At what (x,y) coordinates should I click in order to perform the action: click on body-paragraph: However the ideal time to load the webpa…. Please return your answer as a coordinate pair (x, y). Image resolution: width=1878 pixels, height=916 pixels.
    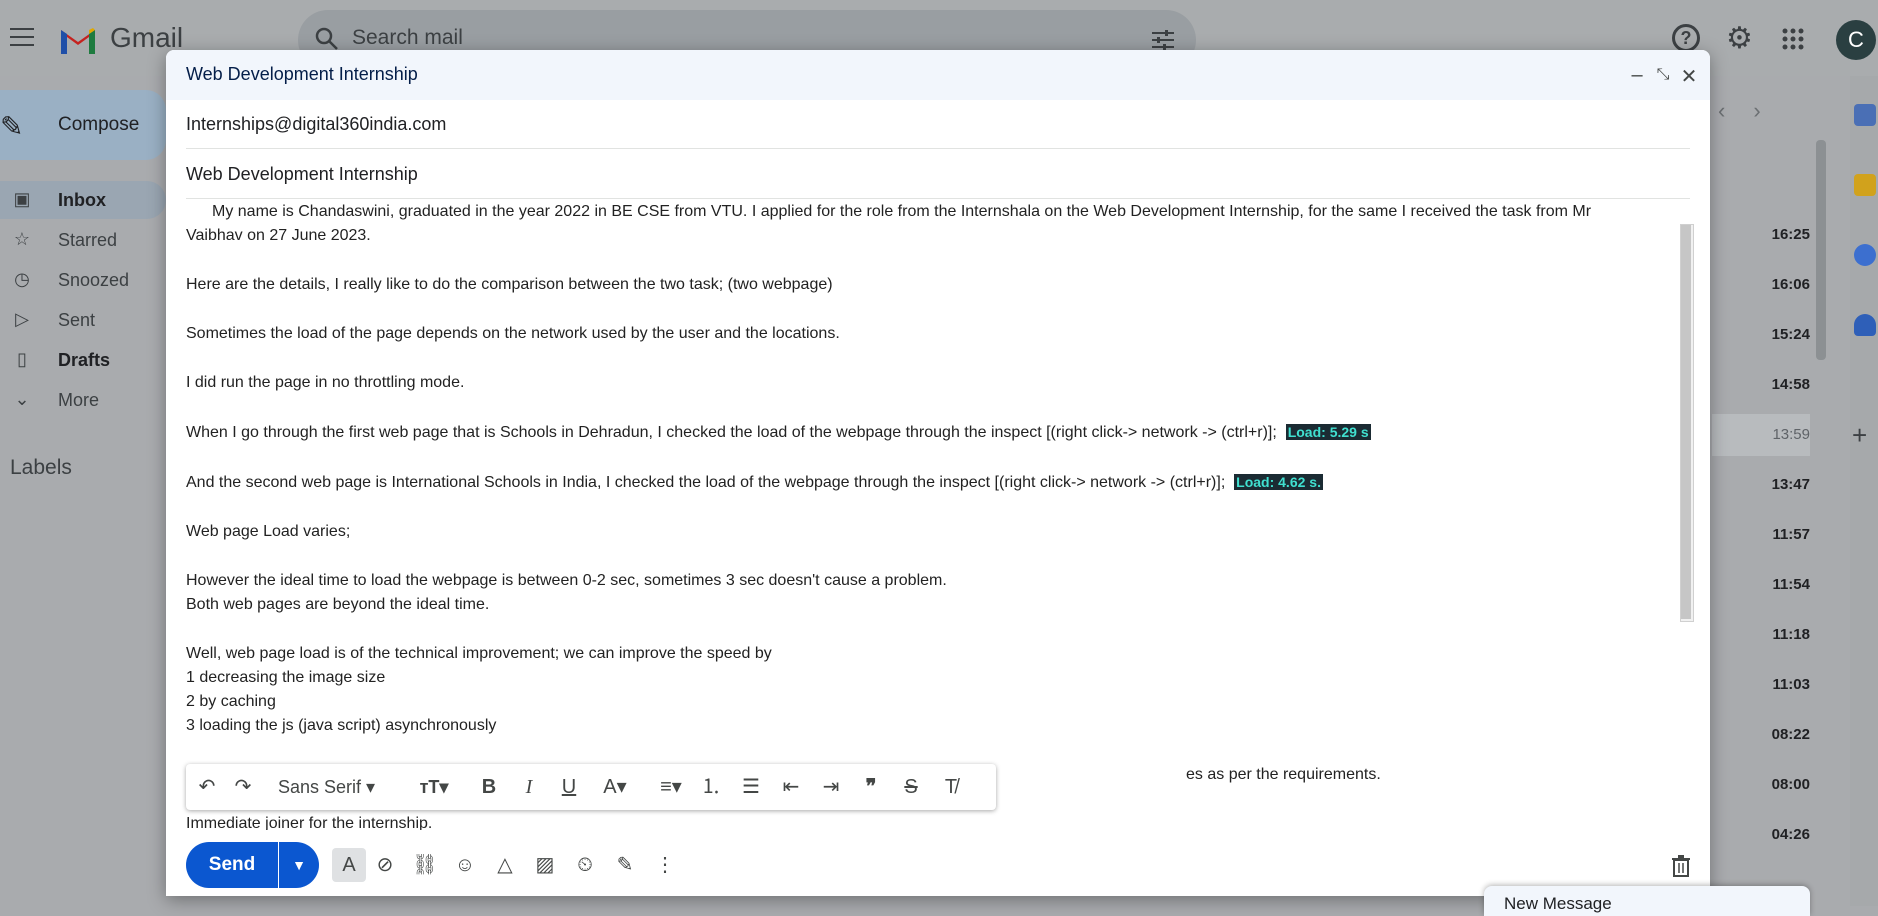
    Looking at the image, I should click on (566, 580).